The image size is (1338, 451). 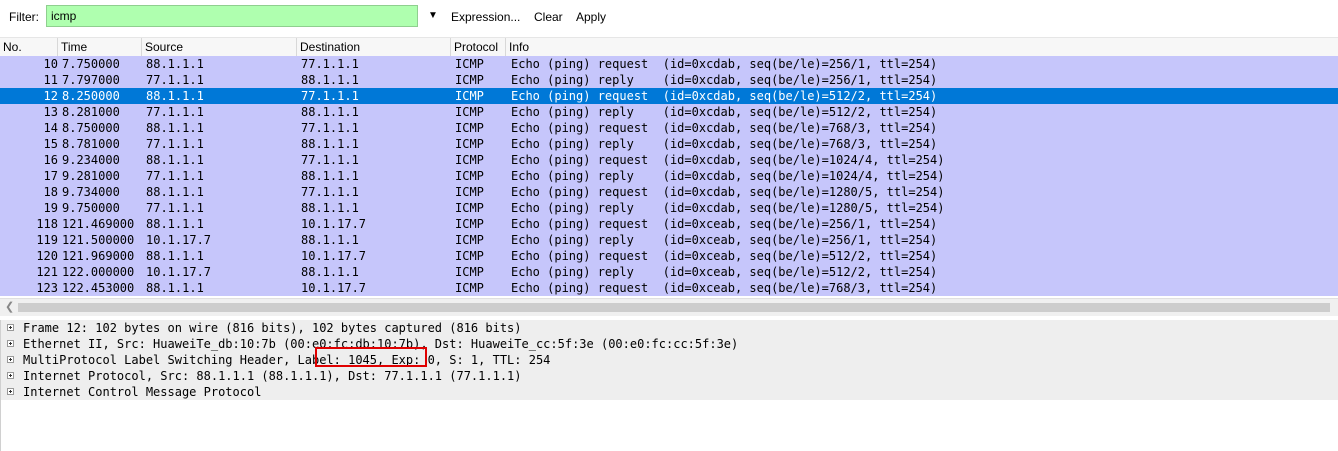 I want to click on packet-no: 17, so click(x=50, y=176).